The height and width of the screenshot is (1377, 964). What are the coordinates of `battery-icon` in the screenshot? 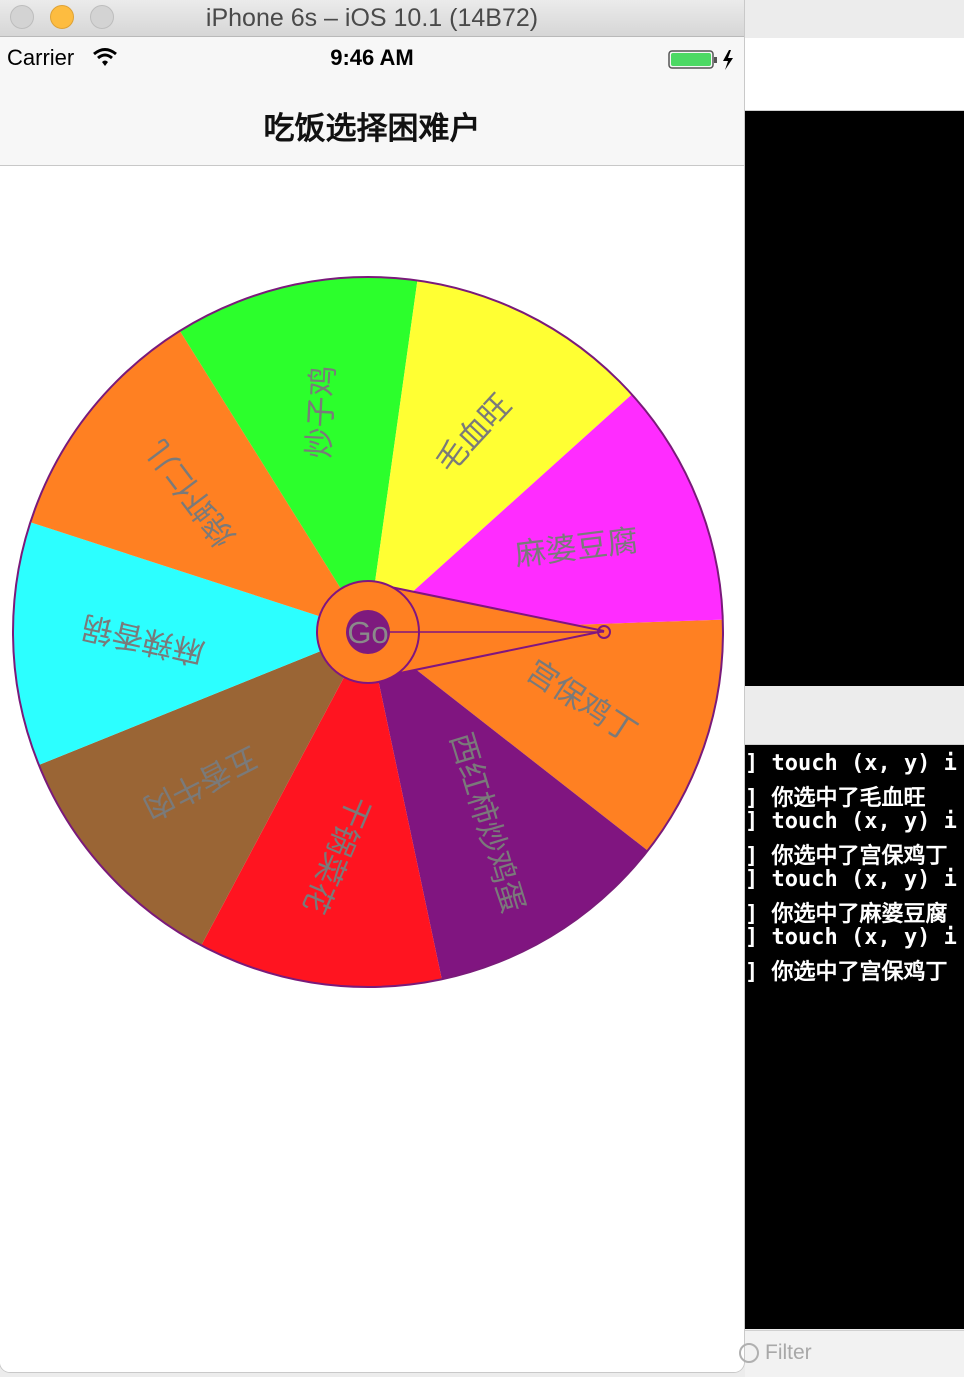 It's located at (700, 60).